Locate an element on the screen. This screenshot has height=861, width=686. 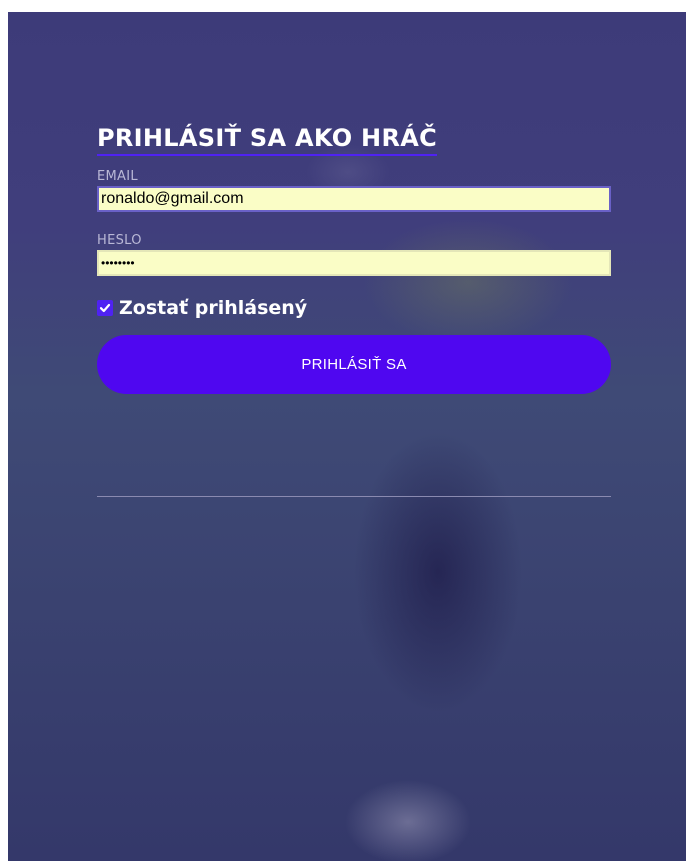
remember-me: Zostať prihlásený is located at coordinates (354, 308).